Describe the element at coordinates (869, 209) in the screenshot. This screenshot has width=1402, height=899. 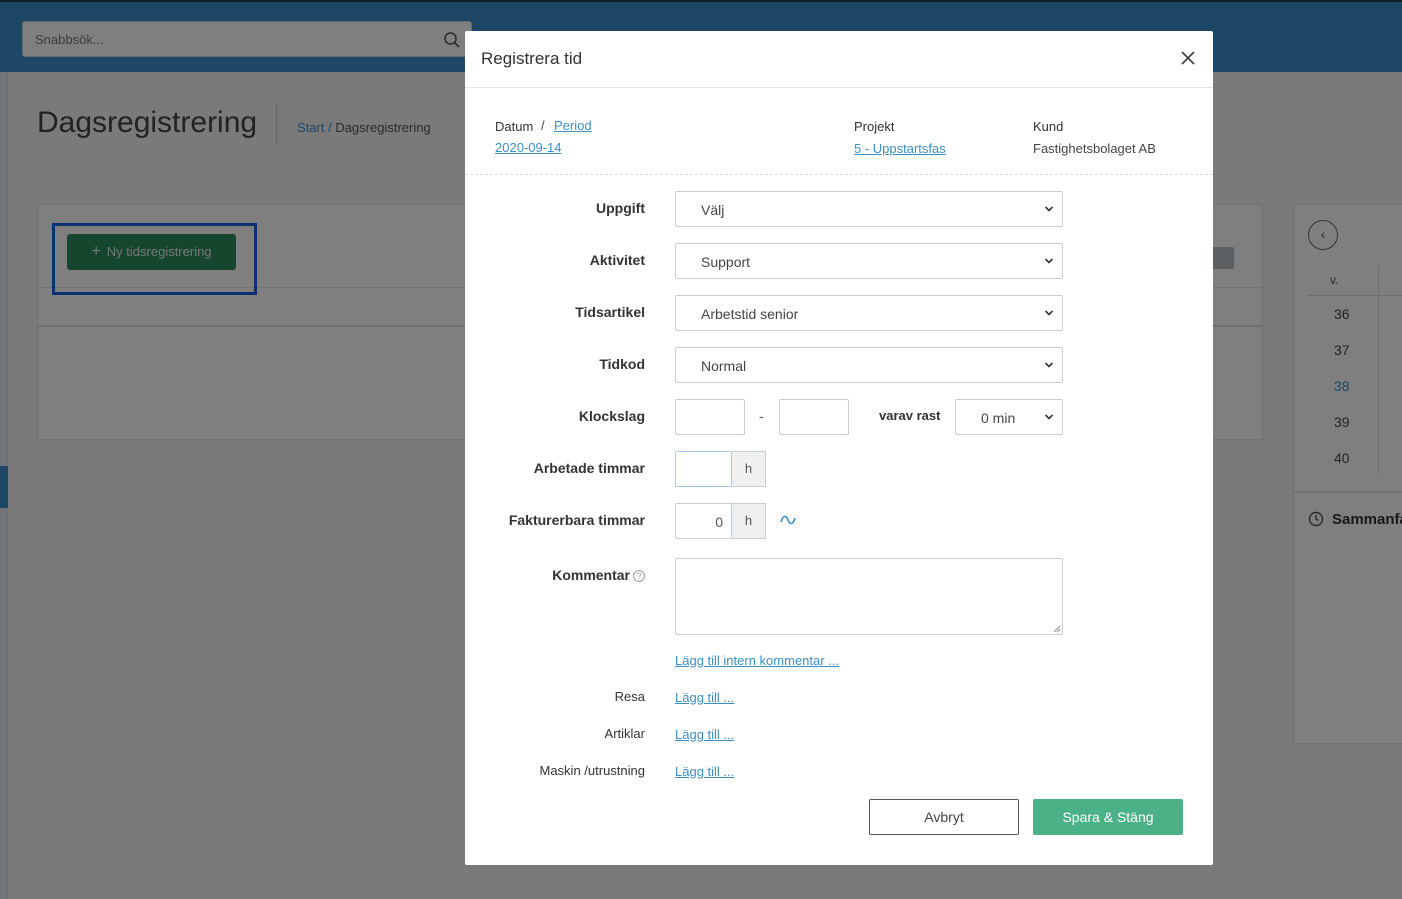
I see `task-select: Välj` at that location.